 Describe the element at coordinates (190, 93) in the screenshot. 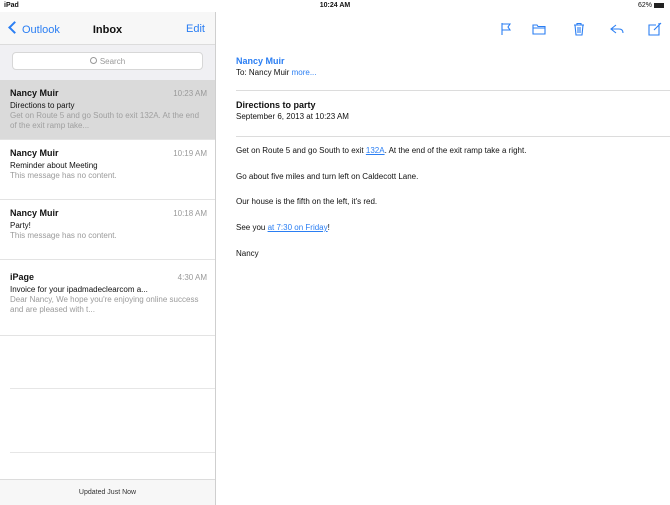

I see `message-time: 10:23 AM` at that location.